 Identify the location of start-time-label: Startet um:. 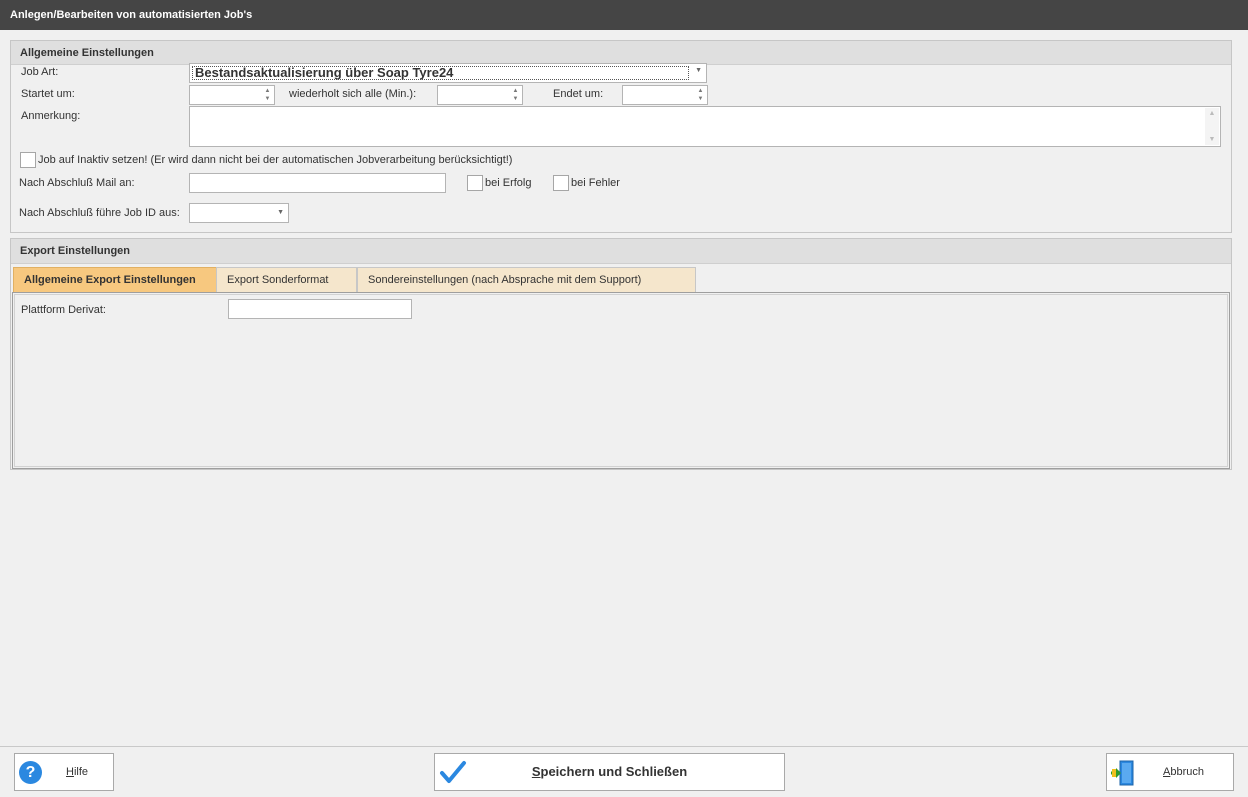
(48, 94).